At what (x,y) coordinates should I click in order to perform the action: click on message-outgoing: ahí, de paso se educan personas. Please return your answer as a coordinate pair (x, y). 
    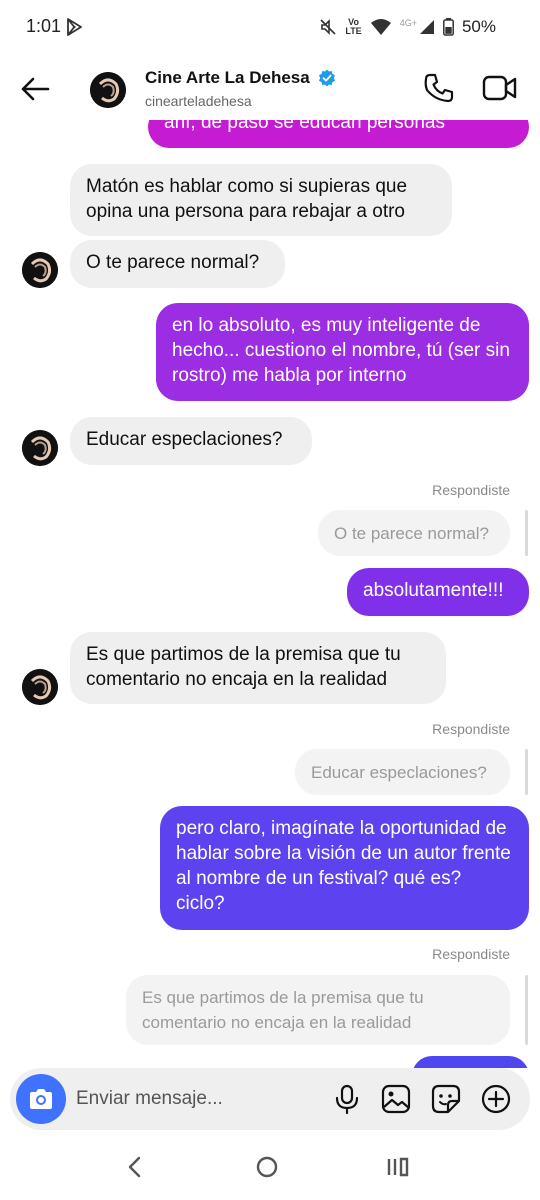
    Looking at the image, I should click on (338, 134).